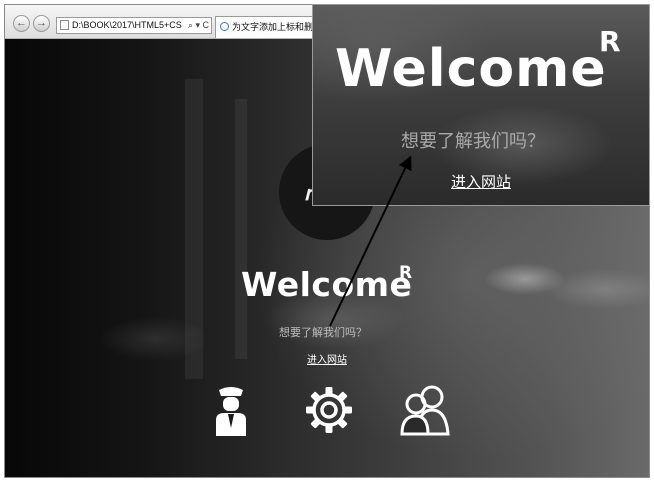  I want to click on welcome-question: 想要了解我们吗？, so click(323, 333).